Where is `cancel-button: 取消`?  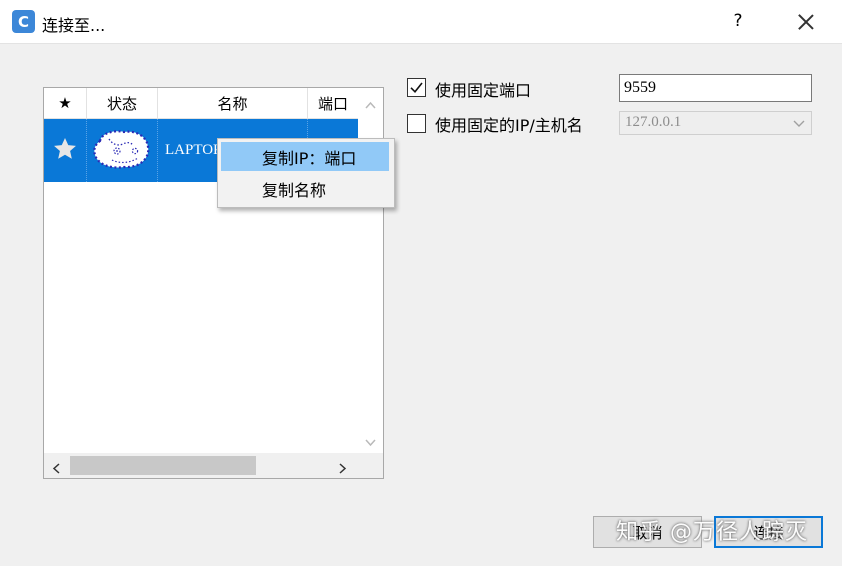 cancel-button: 取消 is located at coordinates (647, 532).